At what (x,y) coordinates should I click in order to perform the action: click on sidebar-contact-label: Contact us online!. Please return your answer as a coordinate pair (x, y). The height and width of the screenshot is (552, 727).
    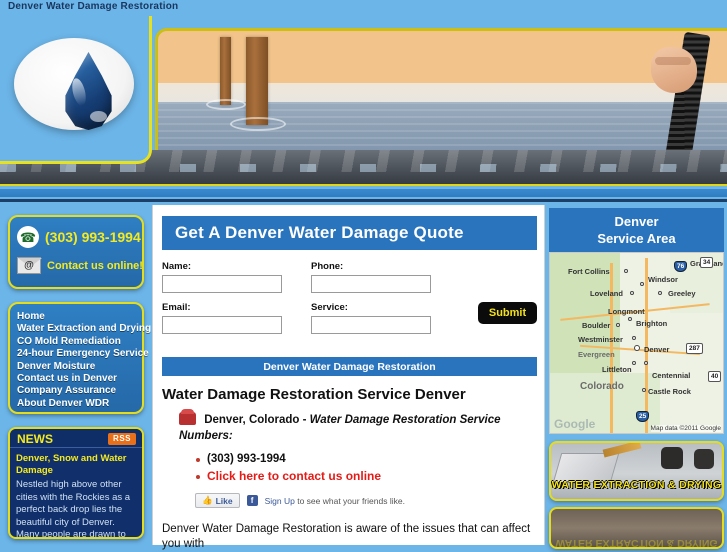
    Looking at the image, I should click on (95, 265).